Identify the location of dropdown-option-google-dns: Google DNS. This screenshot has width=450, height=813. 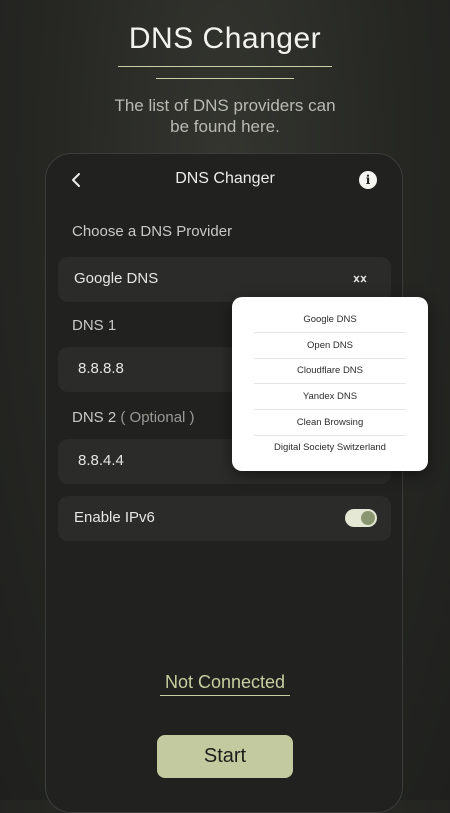
(330, 320).